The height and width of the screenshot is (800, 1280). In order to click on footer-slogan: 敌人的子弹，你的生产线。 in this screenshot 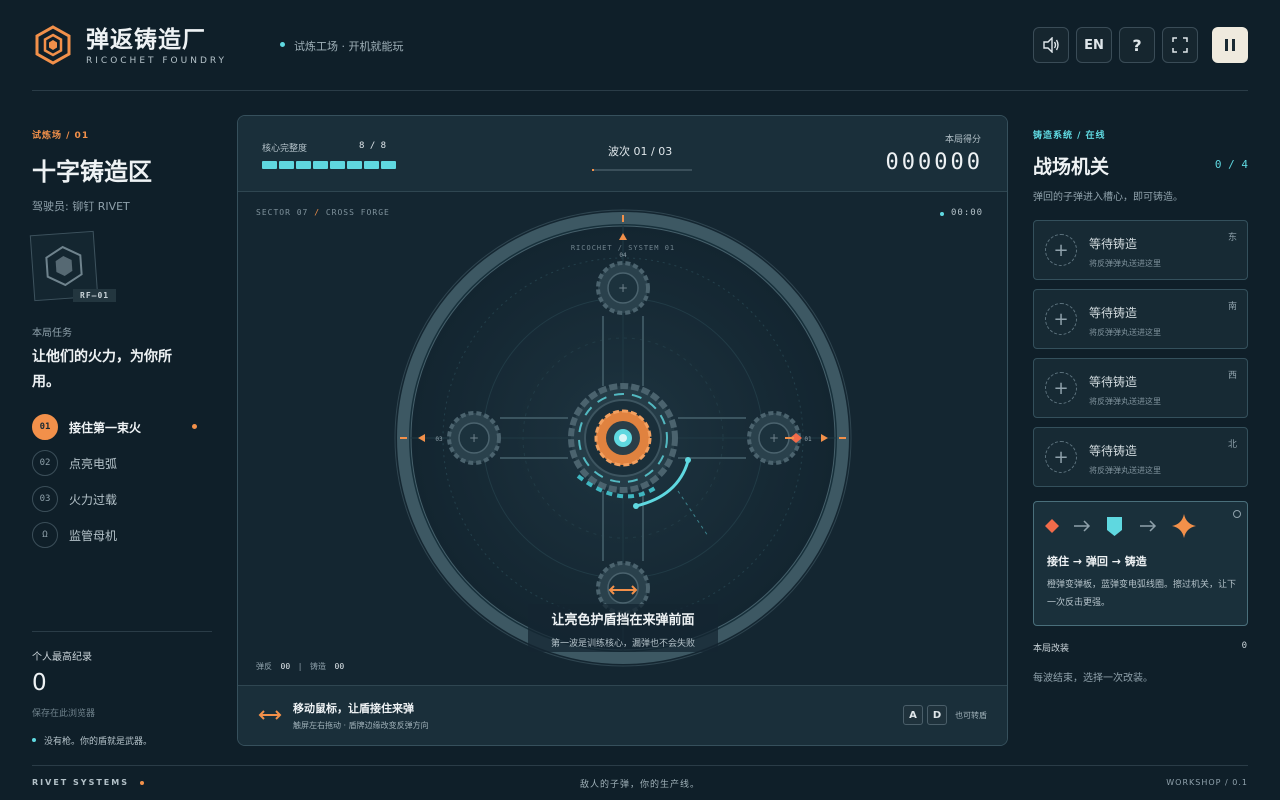, I will do `click(639, 785)`.